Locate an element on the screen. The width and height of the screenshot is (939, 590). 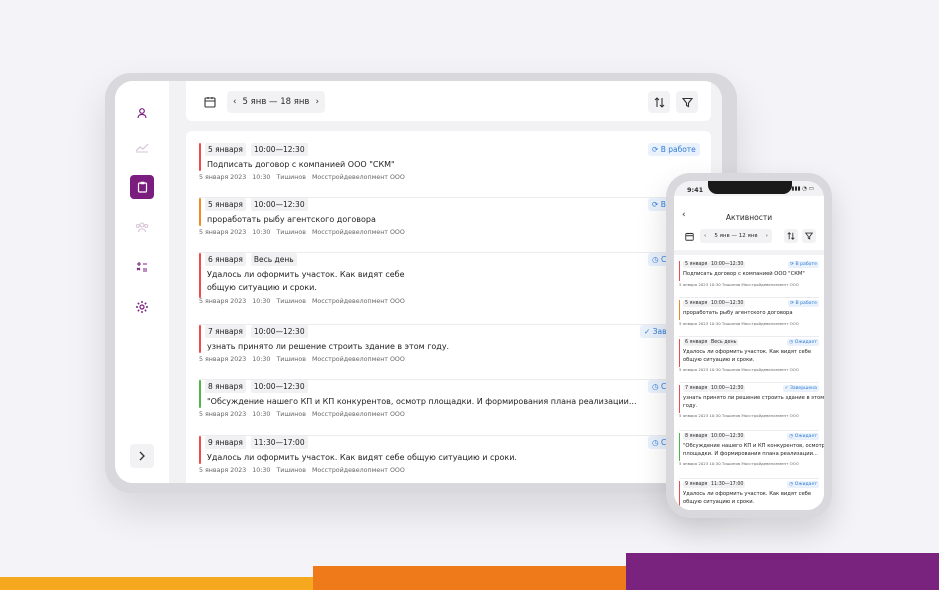
status-bar-clock: 9:41 is located at coordinates (695, 190).